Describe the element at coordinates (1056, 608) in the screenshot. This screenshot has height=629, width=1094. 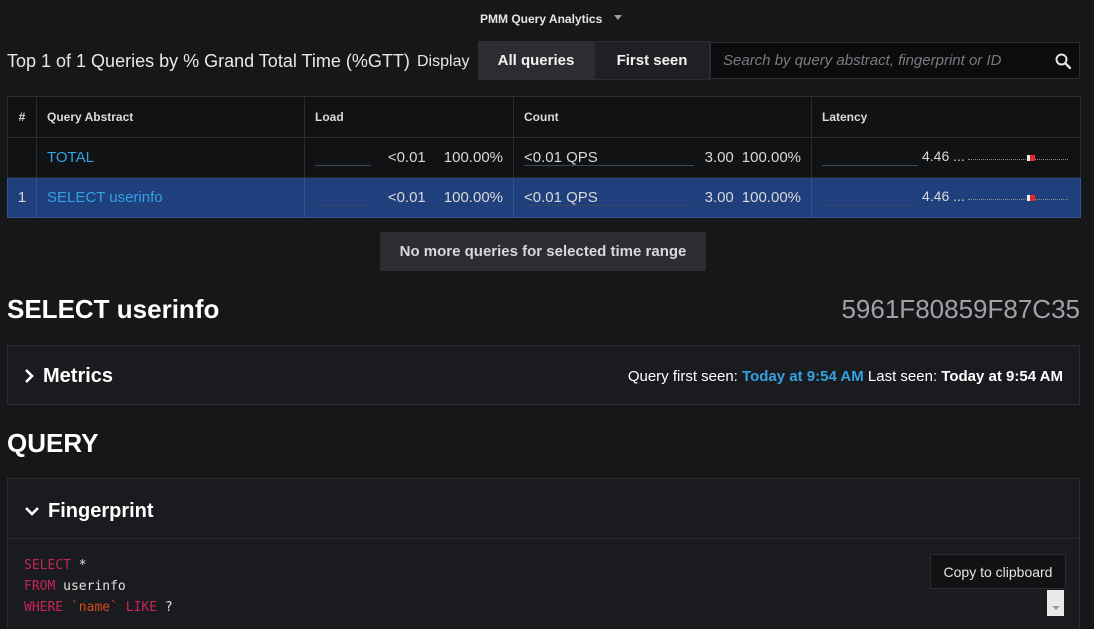
I see `scroll-arrow-icon` at that location.